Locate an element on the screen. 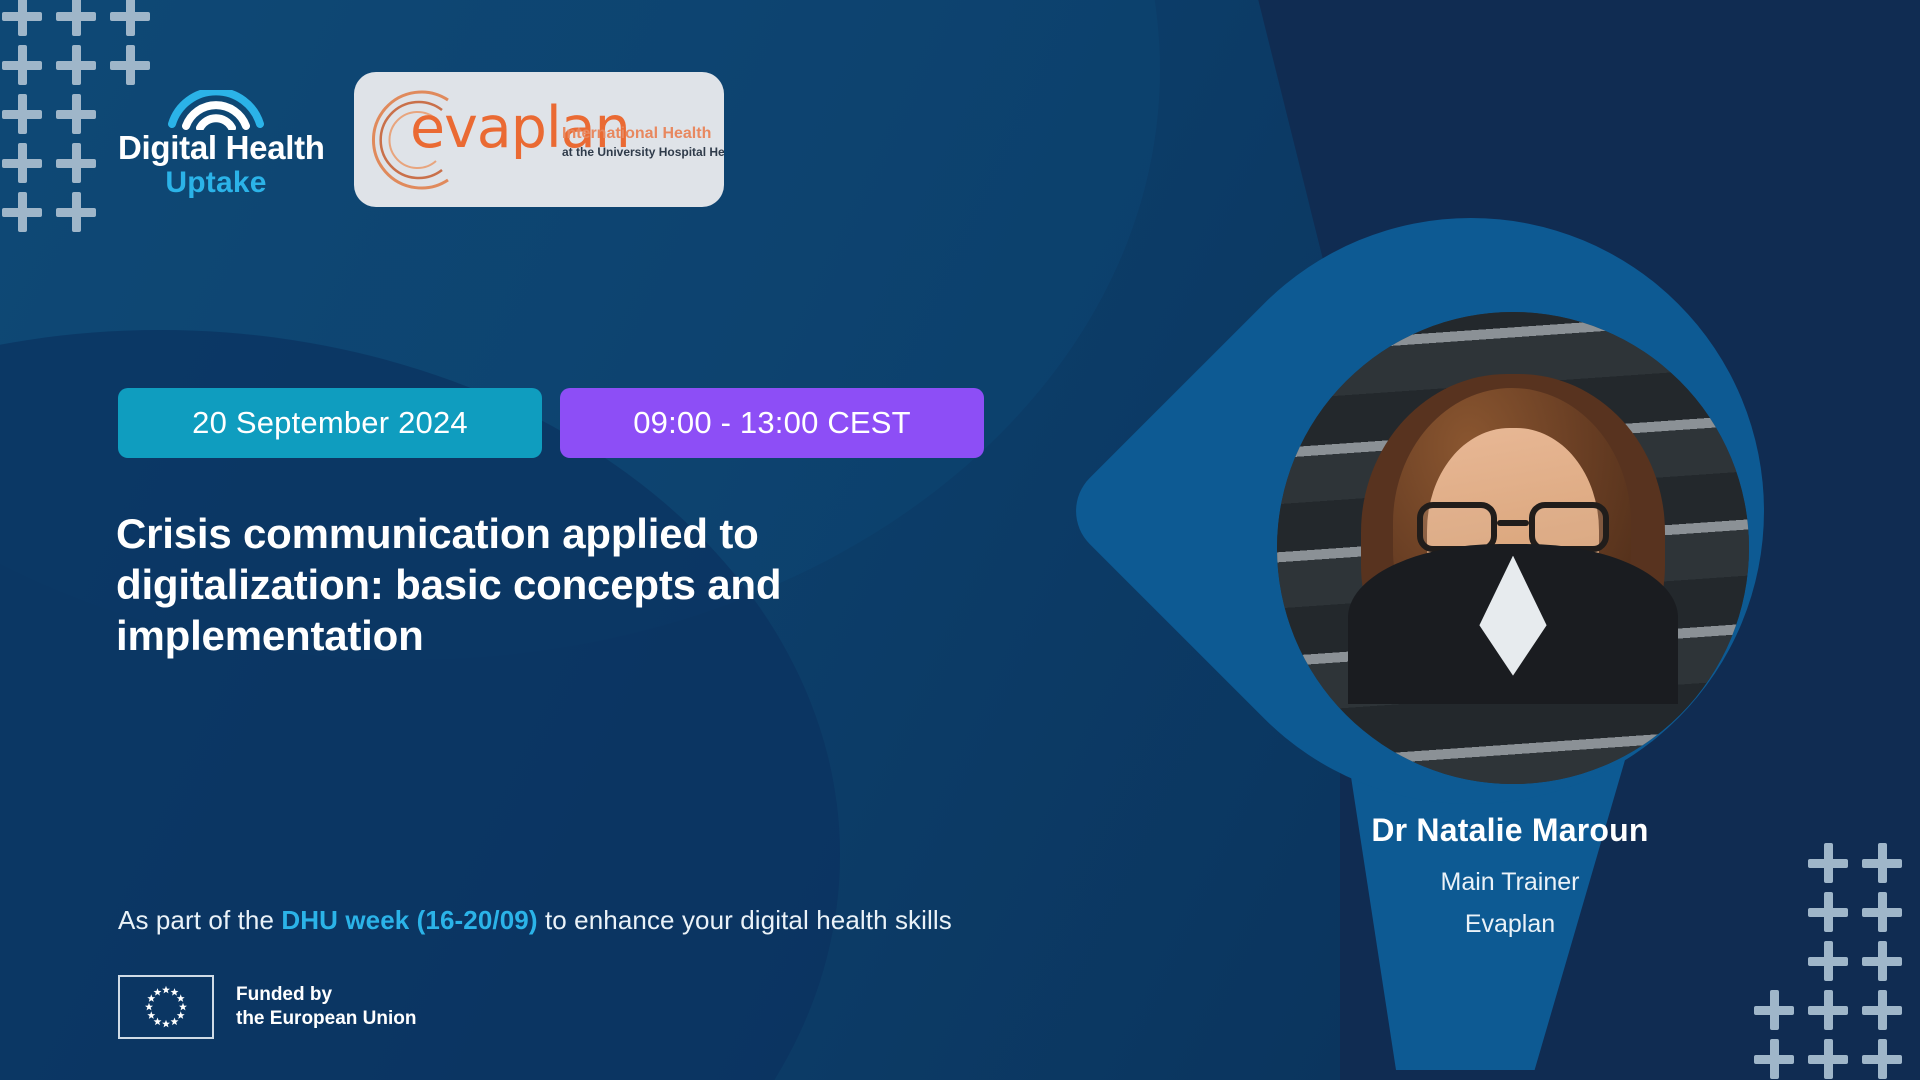 The image size is (1920, 1080). week-prefix: As part of the is located at coordinates (200, 920).